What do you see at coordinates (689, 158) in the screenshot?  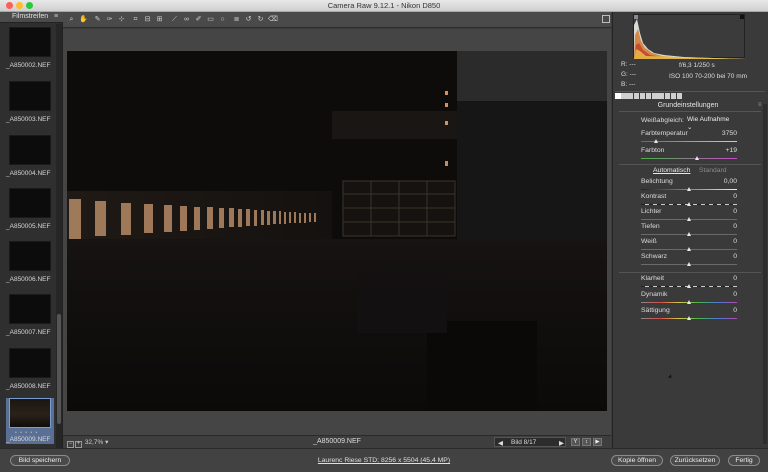 I see `slider-track` at bounding box center [689, 158].